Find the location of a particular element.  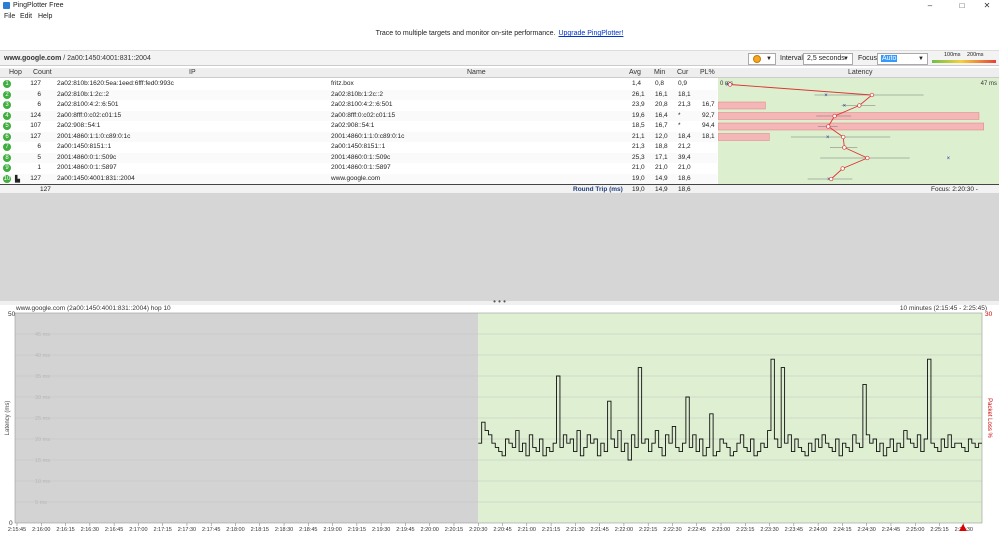

hop-cur: 21,3 is located at coordinates (684, 104).